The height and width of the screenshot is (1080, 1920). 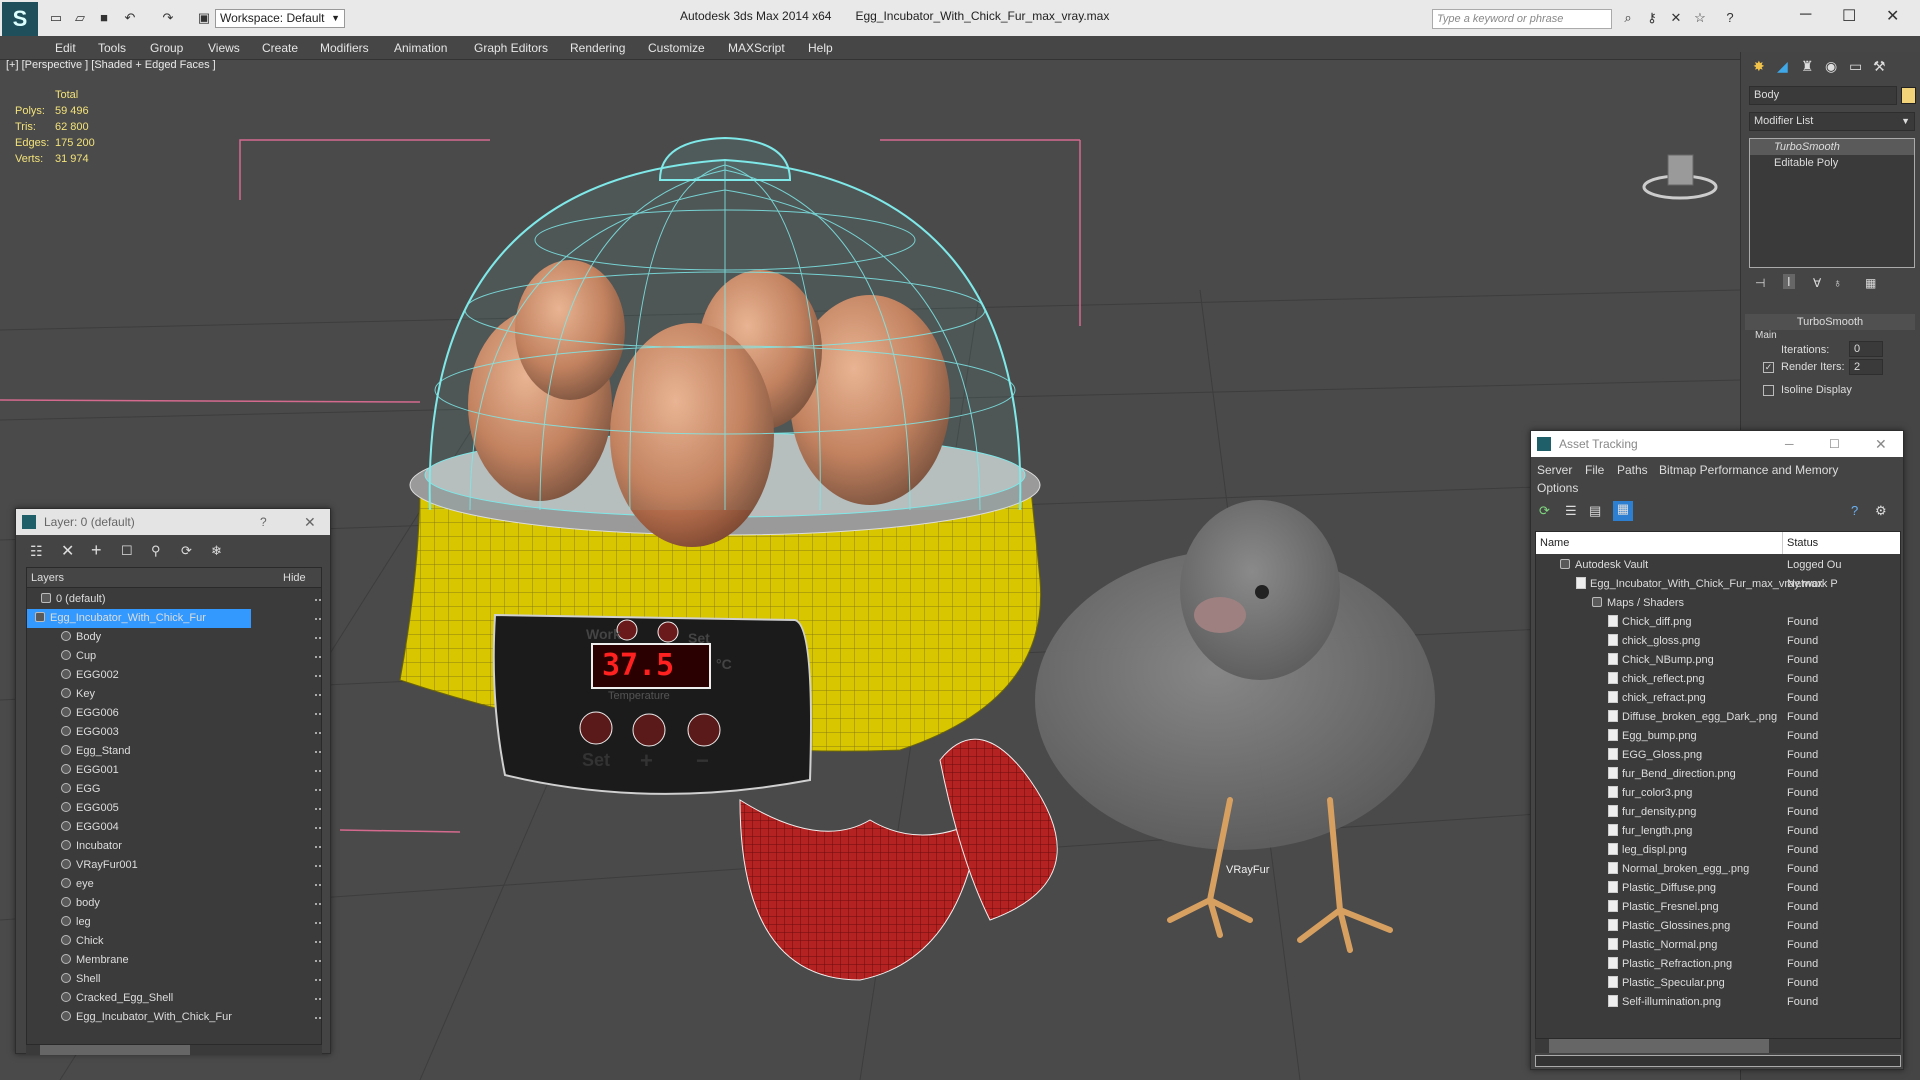 What do you see at coordinates (1718, 603) in the screenshot?
I see `asset-row-folder: Maps / Shaders` at bounding box center [1718, 603].